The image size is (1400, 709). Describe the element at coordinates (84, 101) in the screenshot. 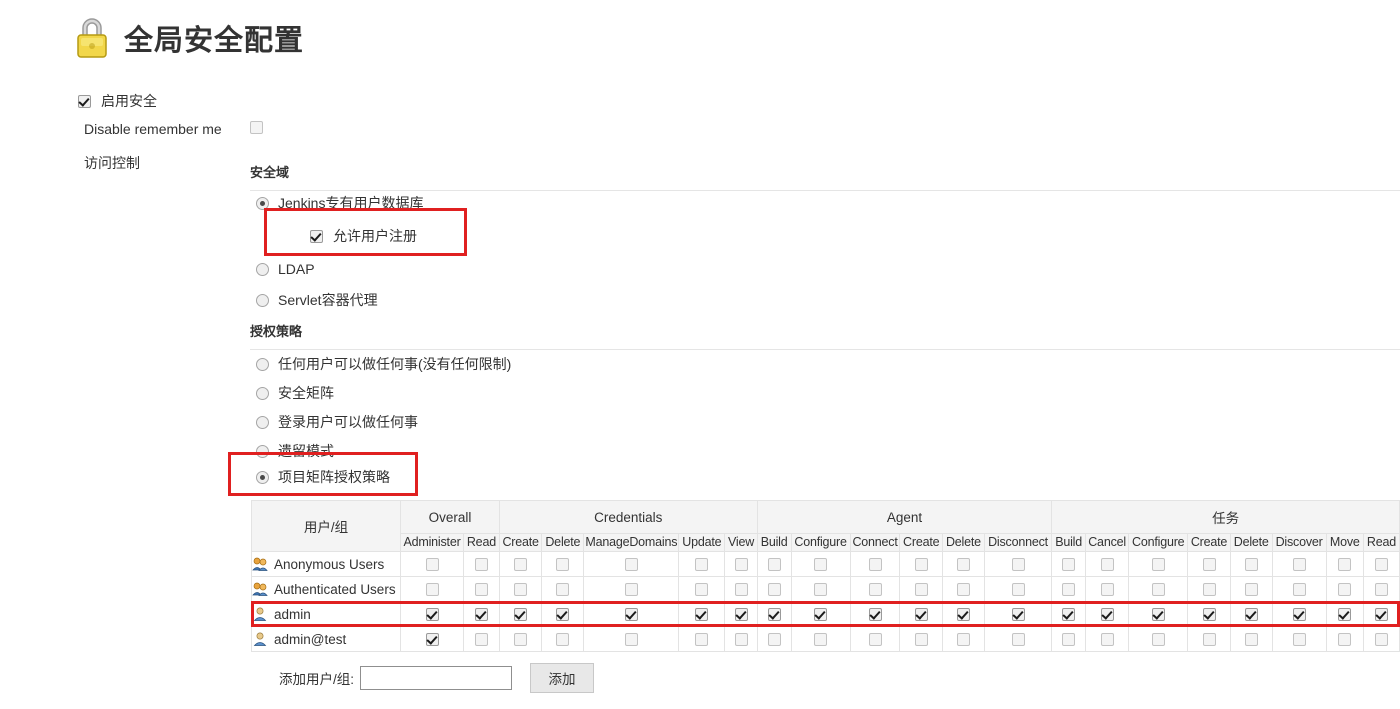

I see `enable-security-checkbox` at that location.